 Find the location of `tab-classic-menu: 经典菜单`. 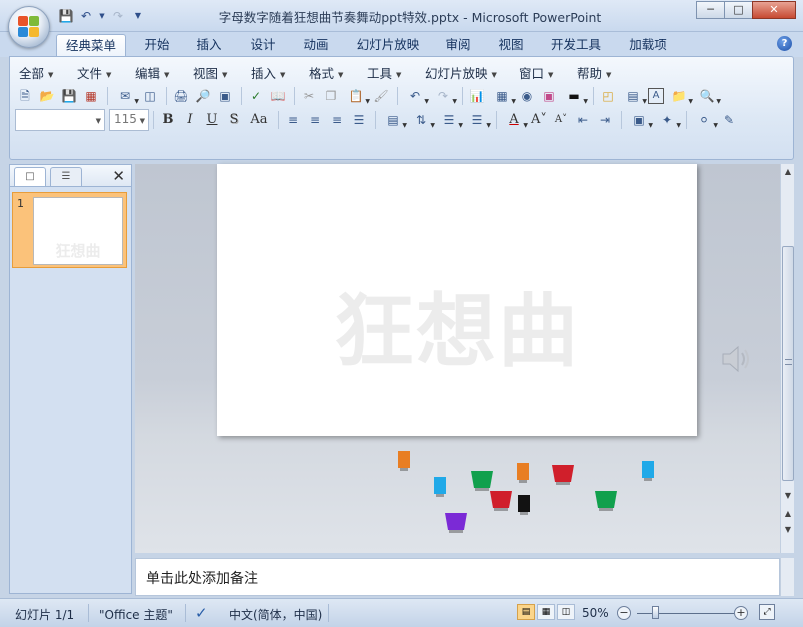

tab-classic-menu: 经典菜单 is located at coordinates (91, 45).